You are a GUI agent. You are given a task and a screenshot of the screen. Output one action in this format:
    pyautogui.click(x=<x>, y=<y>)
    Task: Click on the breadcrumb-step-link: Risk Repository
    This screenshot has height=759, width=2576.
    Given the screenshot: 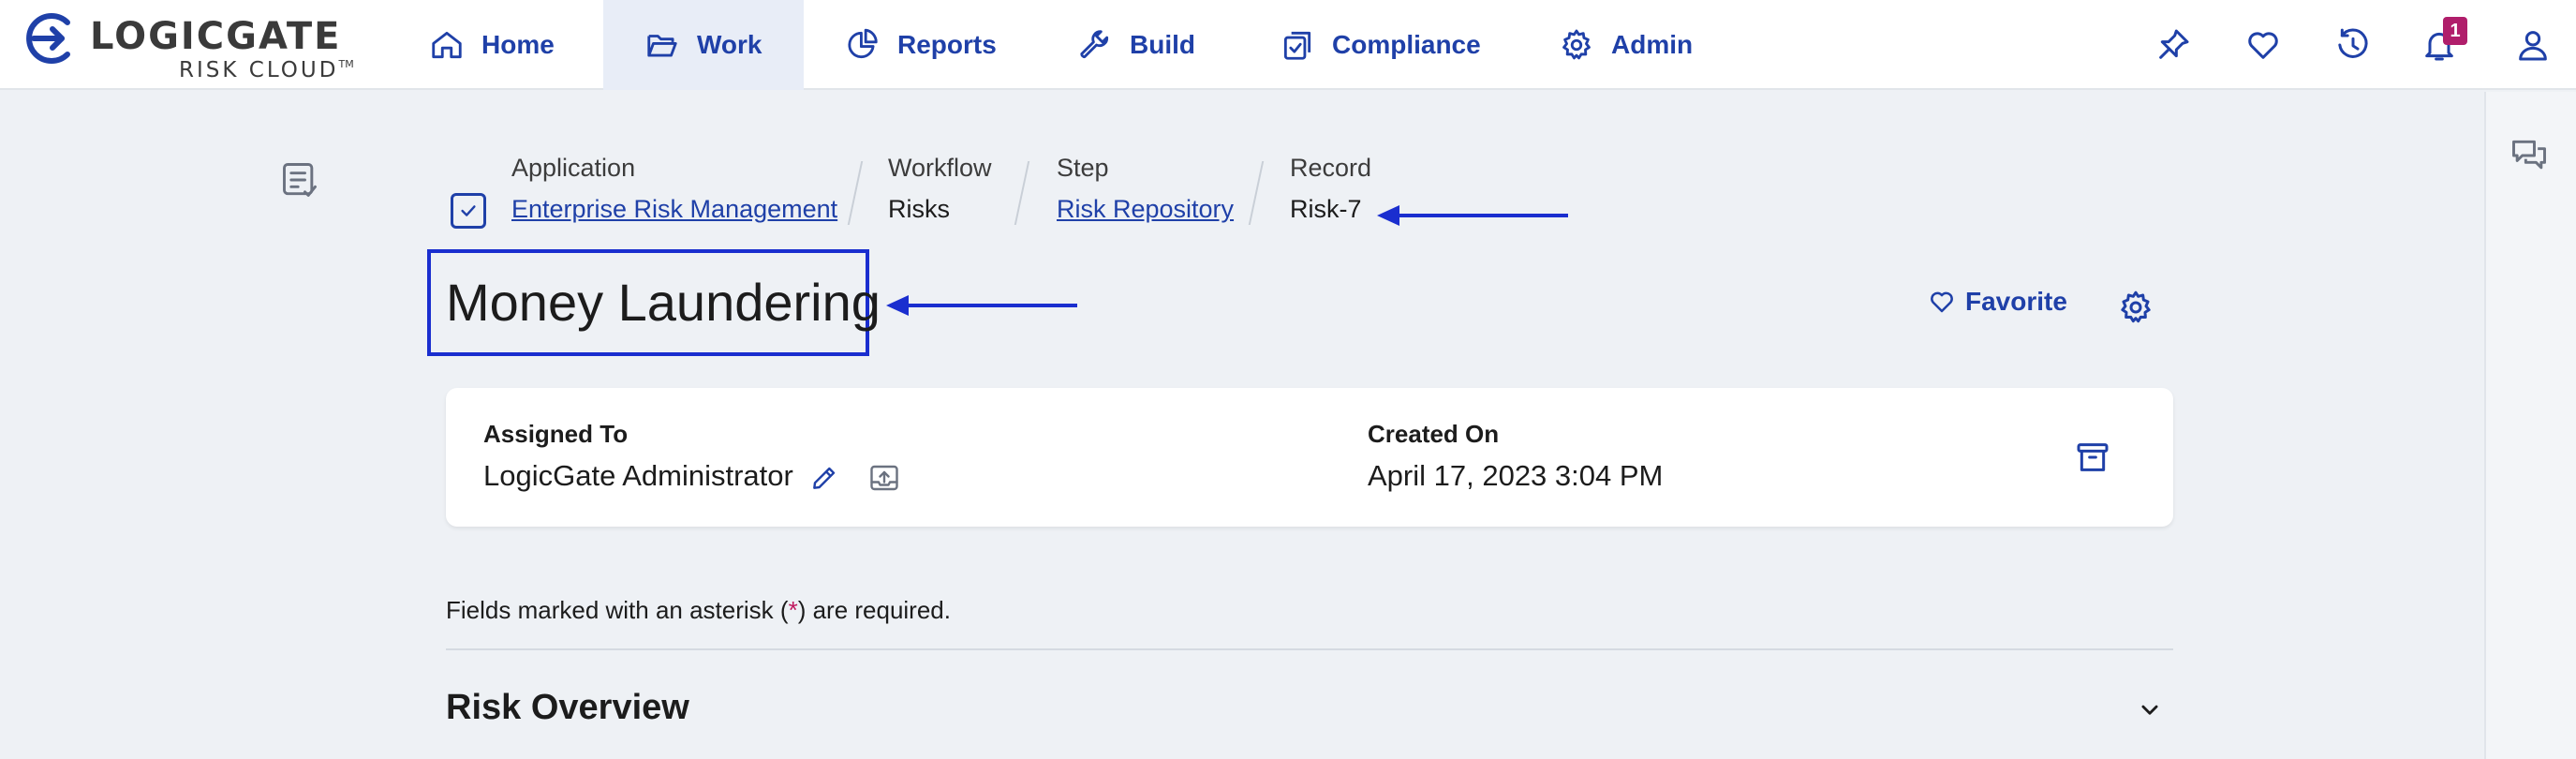 What is the action you would take?
    pyautogui.click(x=1145, y=209)
    